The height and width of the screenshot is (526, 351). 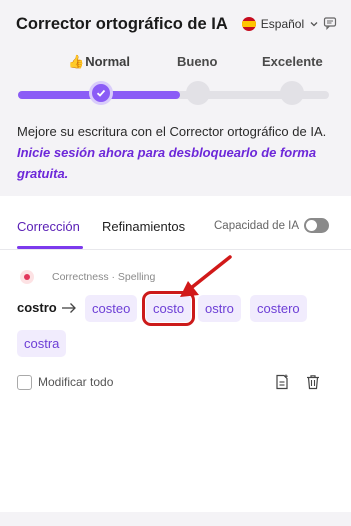 I want to click on language-label: Español, so click(x=282, y=24).